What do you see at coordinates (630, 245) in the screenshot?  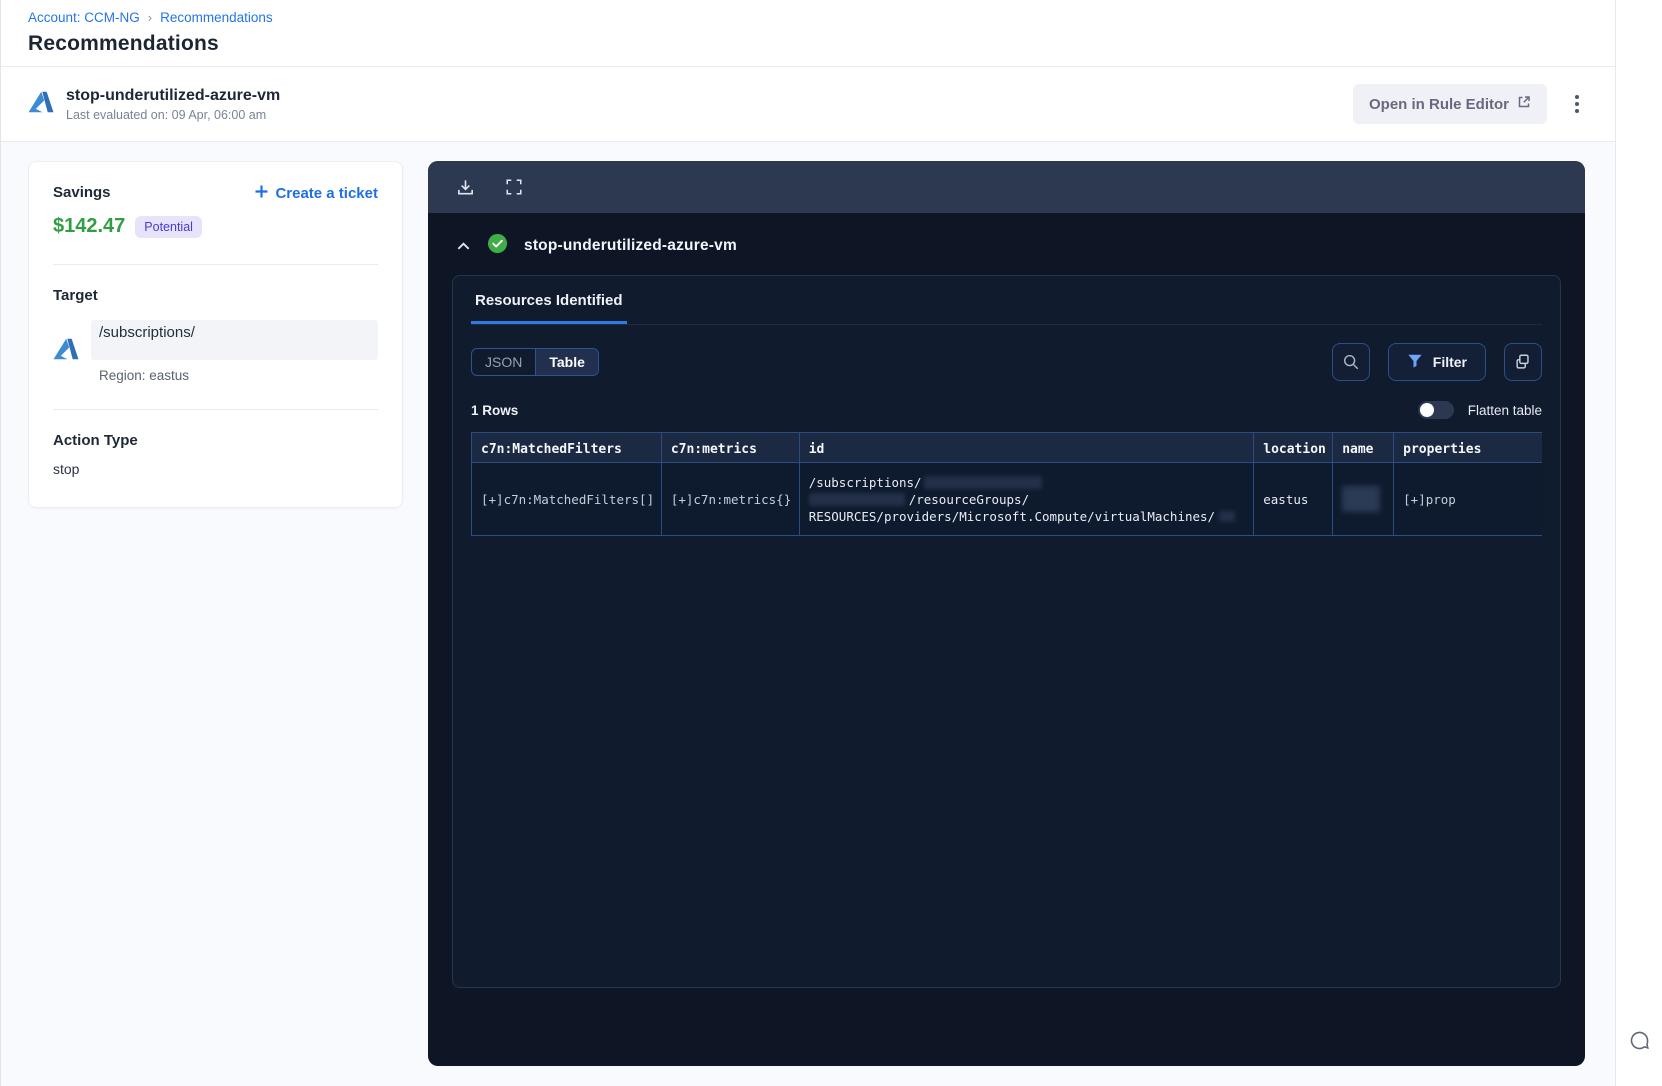 I see `panel-rule-name: stop-underutilized-azure-vm` at bounding box center [630, 245].